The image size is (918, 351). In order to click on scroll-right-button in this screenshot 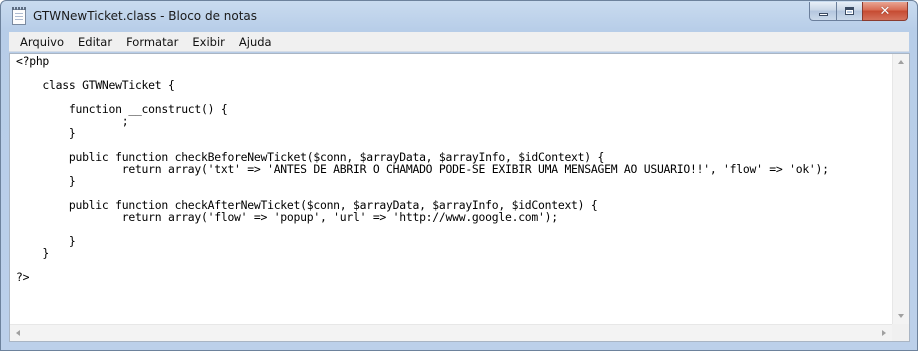, I will do `click(883, 333)`.